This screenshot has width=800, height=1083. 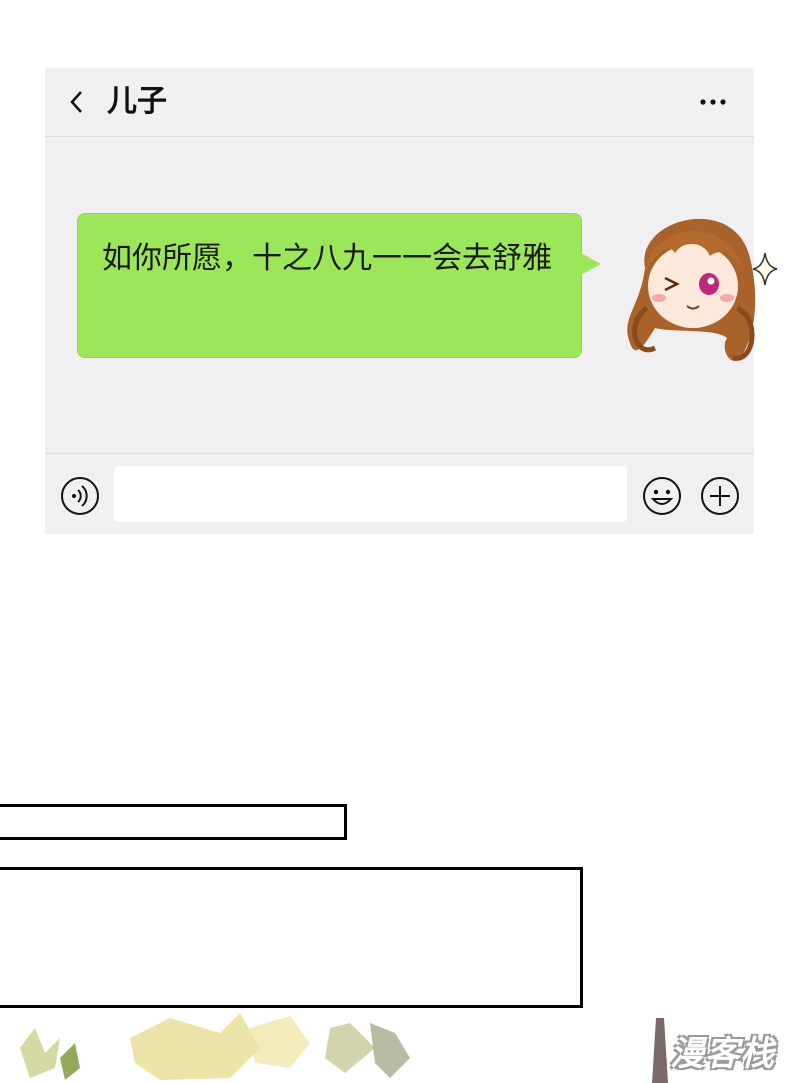 What do you see at coordinates (662, 496) in the screenshot?
I see `emoji-icon` at bounding box center [662, 496].